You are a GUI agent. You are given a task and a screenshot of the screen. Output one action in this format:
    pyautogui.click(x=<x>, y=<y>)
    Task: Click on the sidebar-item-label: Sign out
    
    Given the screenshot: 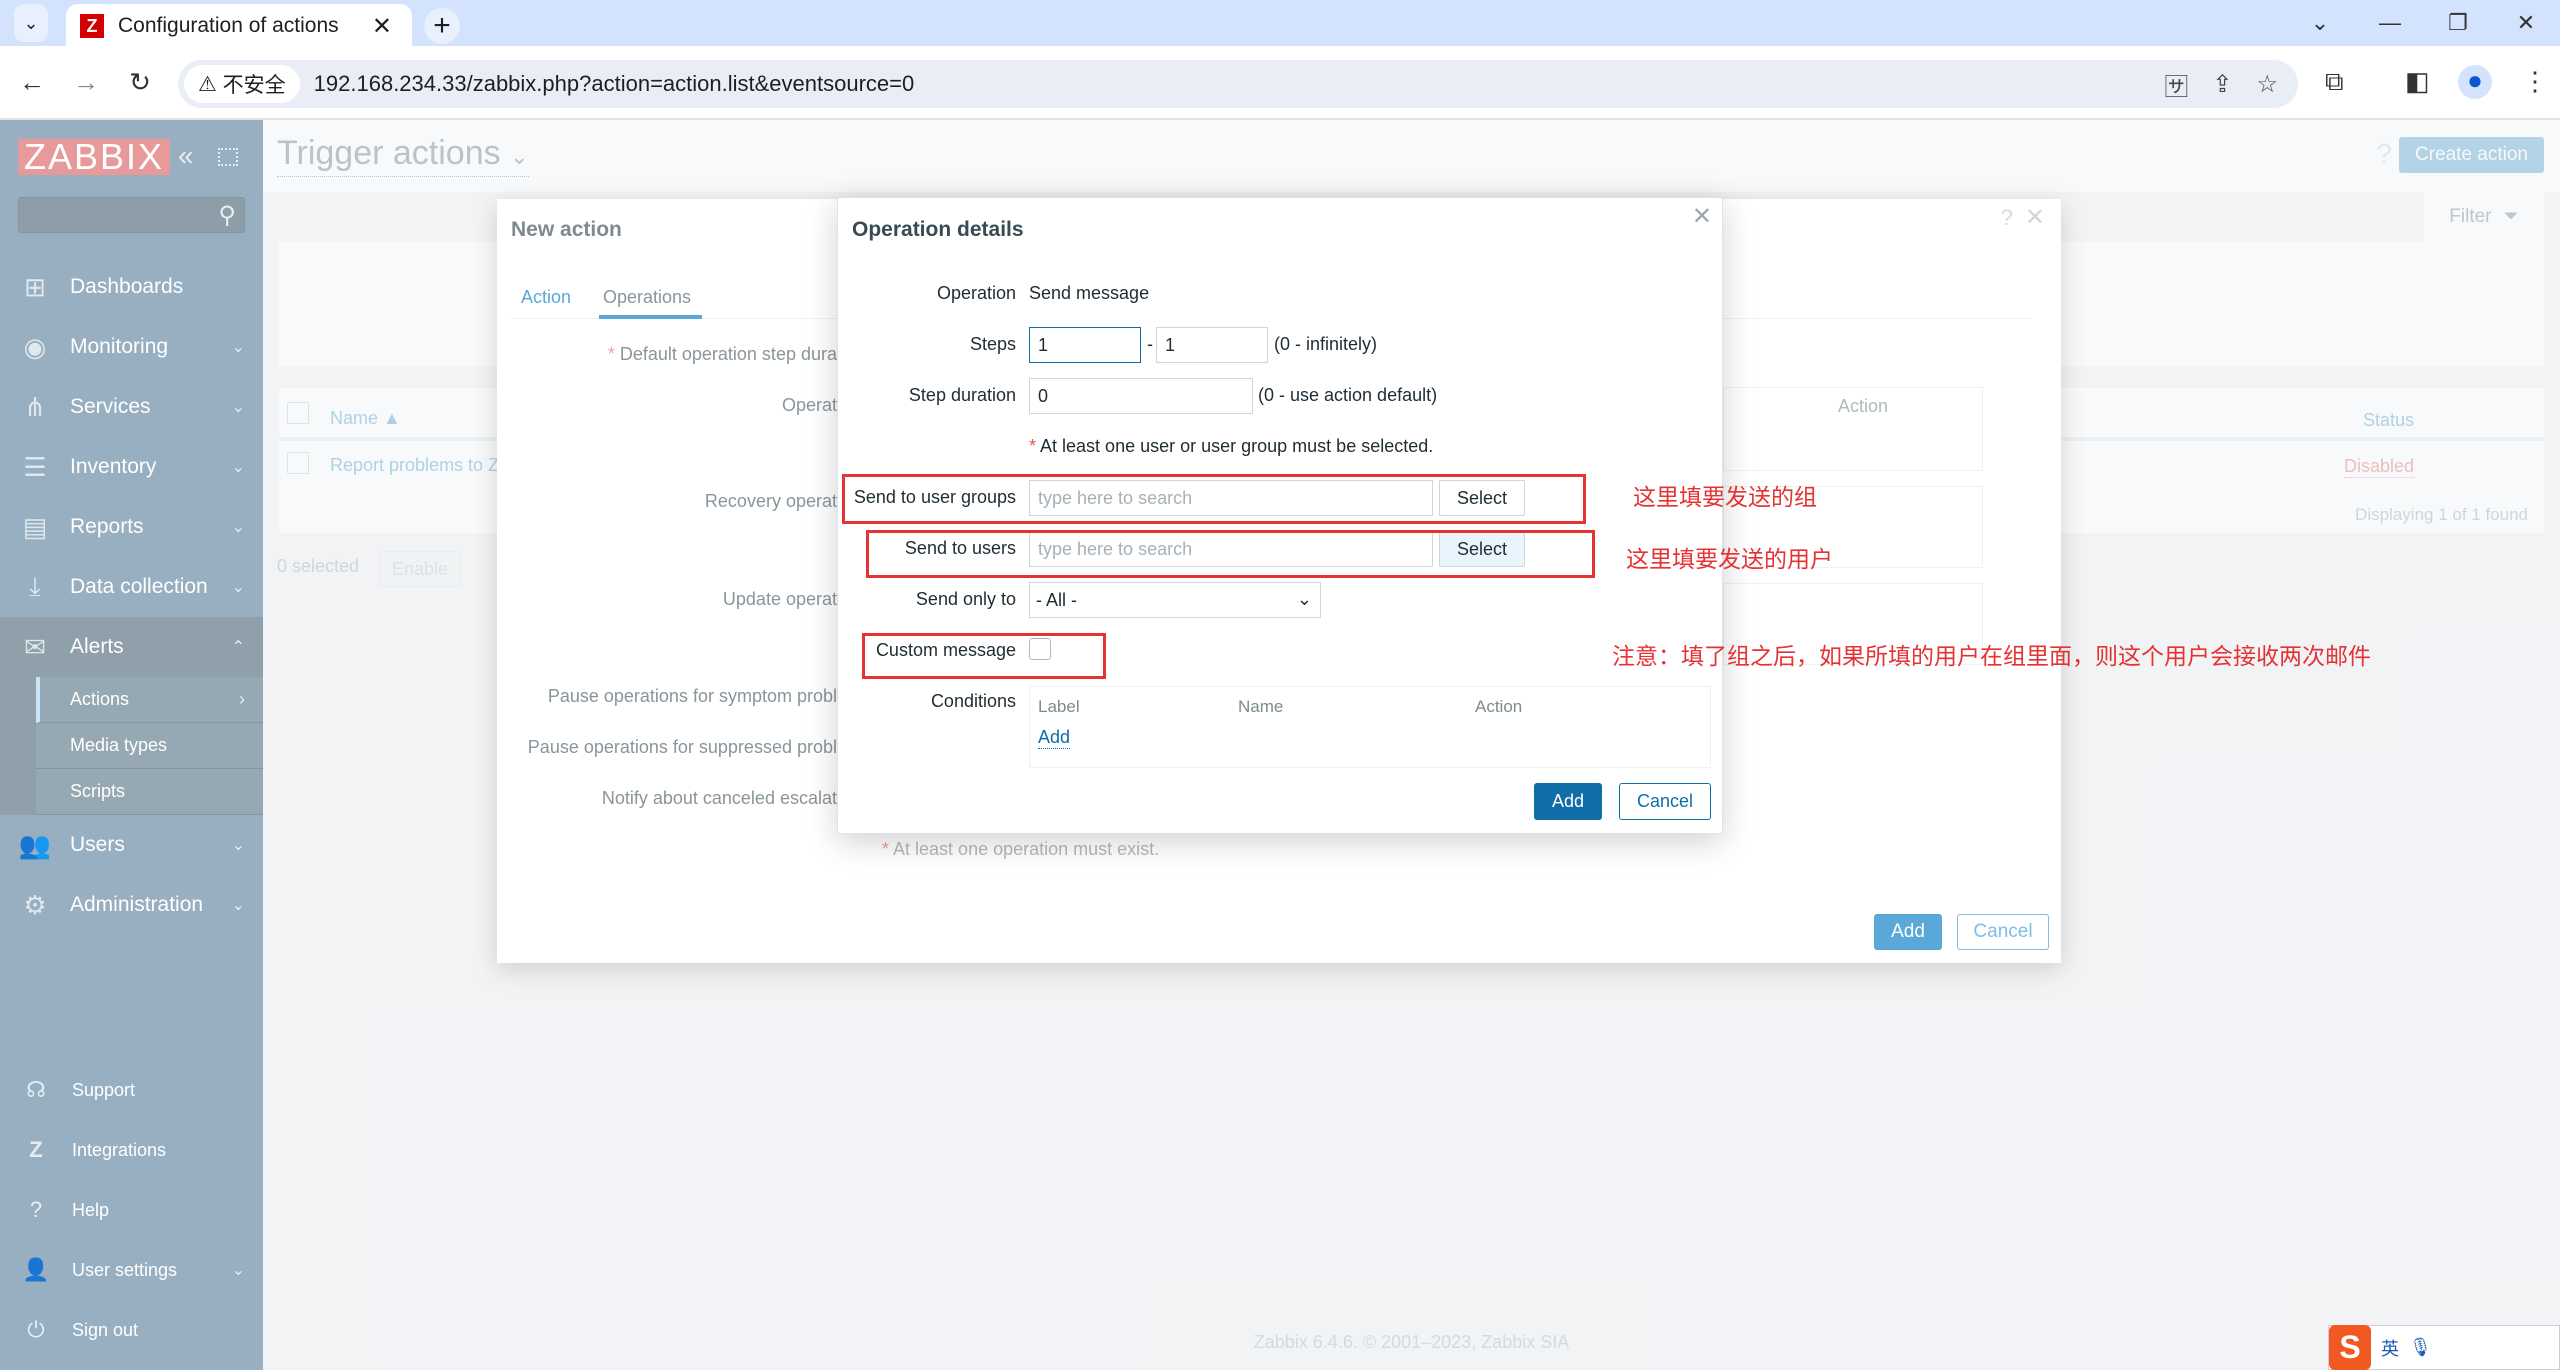 What is the action you would take?
    pyautogui.click(x=105, y=1329)
    